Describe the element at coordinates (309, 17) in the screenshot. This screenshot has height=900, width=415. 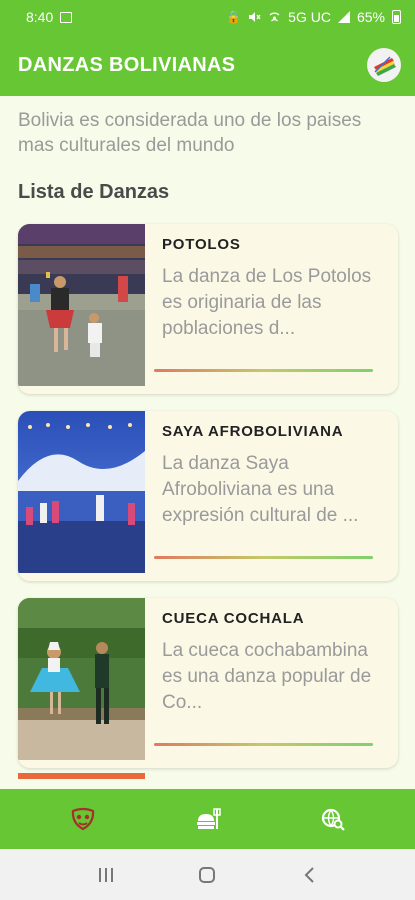
I see `network-type: 5G UC` at that location.